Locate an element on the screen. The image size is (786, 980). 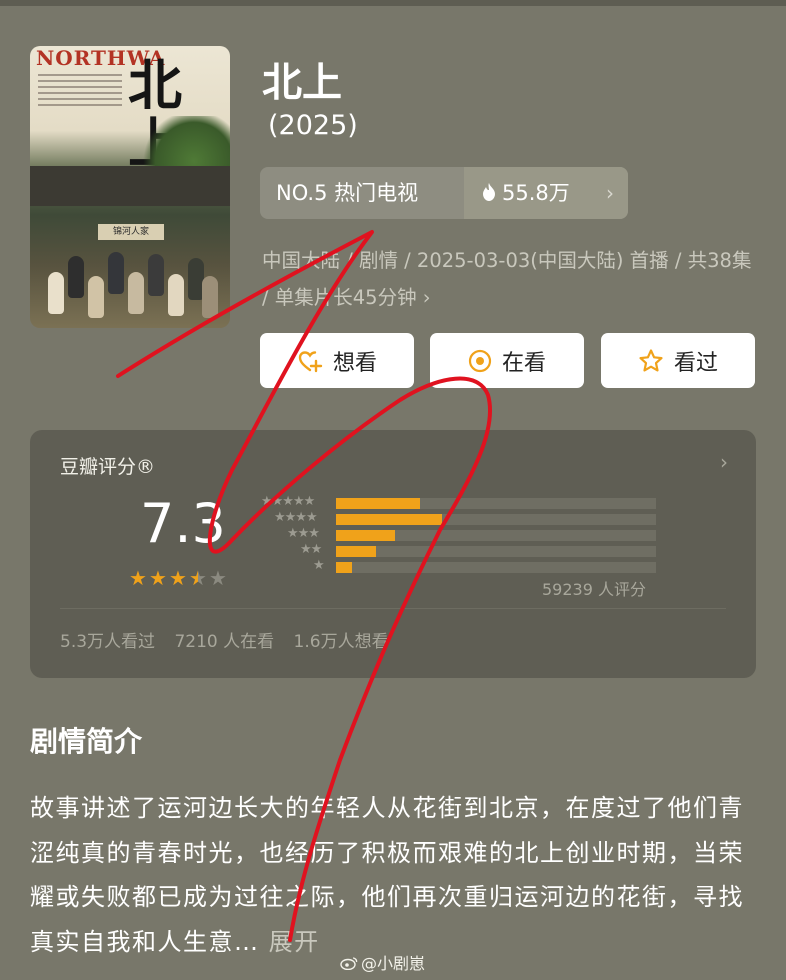
heat-value: 55.8万 is located at coordinates (536, 193).